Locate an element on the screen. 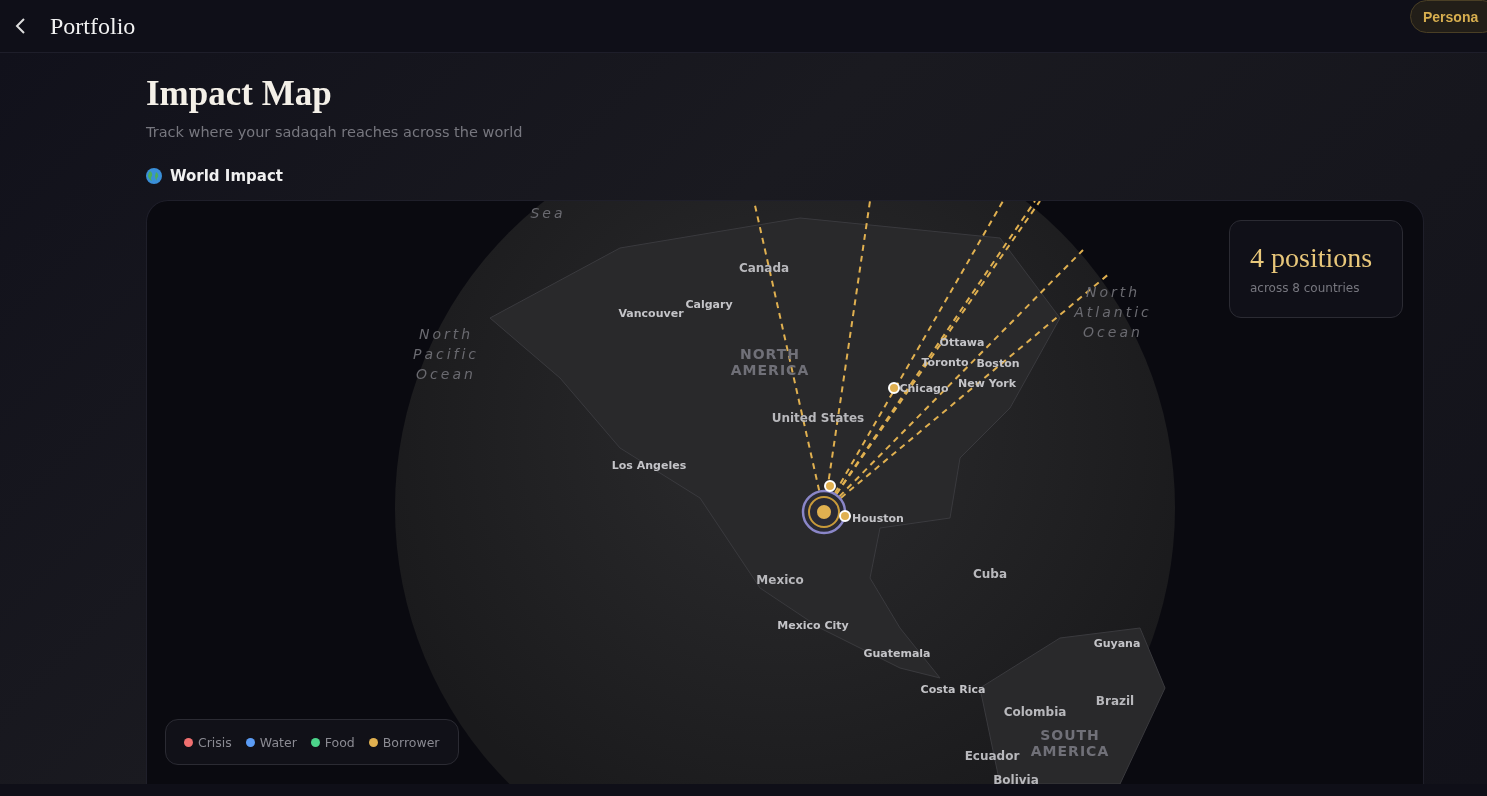 This screenshot has width=1487, height=796. hub-marker is located at coordinates (824, 512).